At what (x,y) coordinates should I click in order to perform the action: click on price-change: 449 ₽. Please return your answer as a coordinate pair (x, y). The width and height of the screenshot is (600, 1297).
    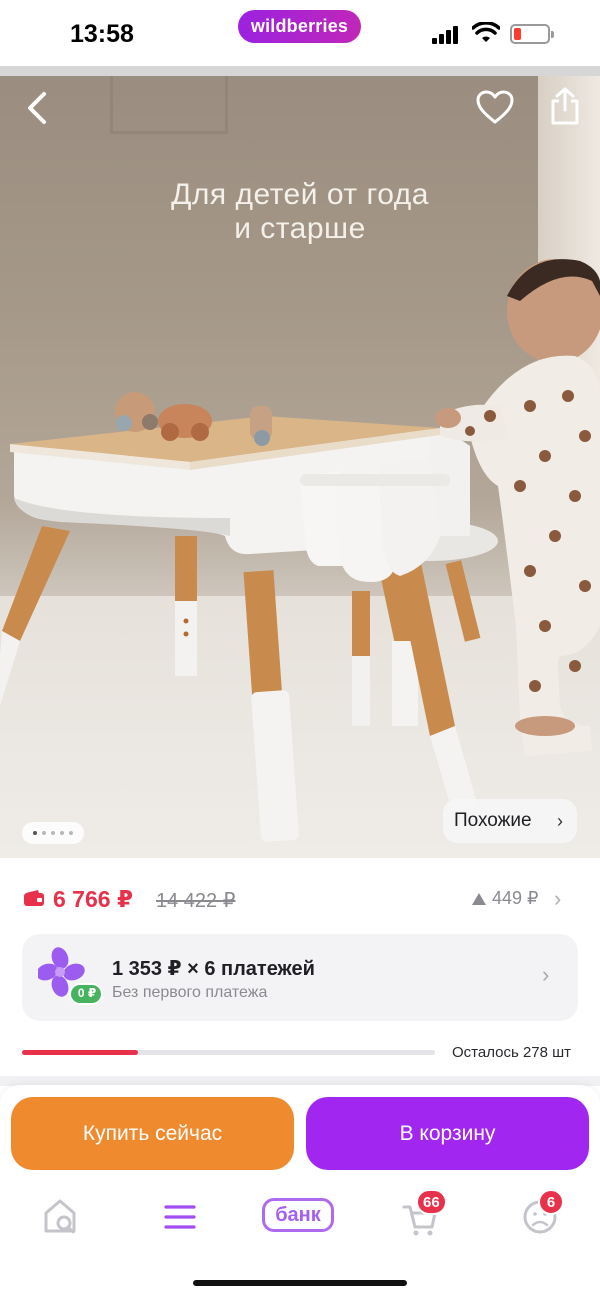
    Looking at the image, I should click on (505, 898).